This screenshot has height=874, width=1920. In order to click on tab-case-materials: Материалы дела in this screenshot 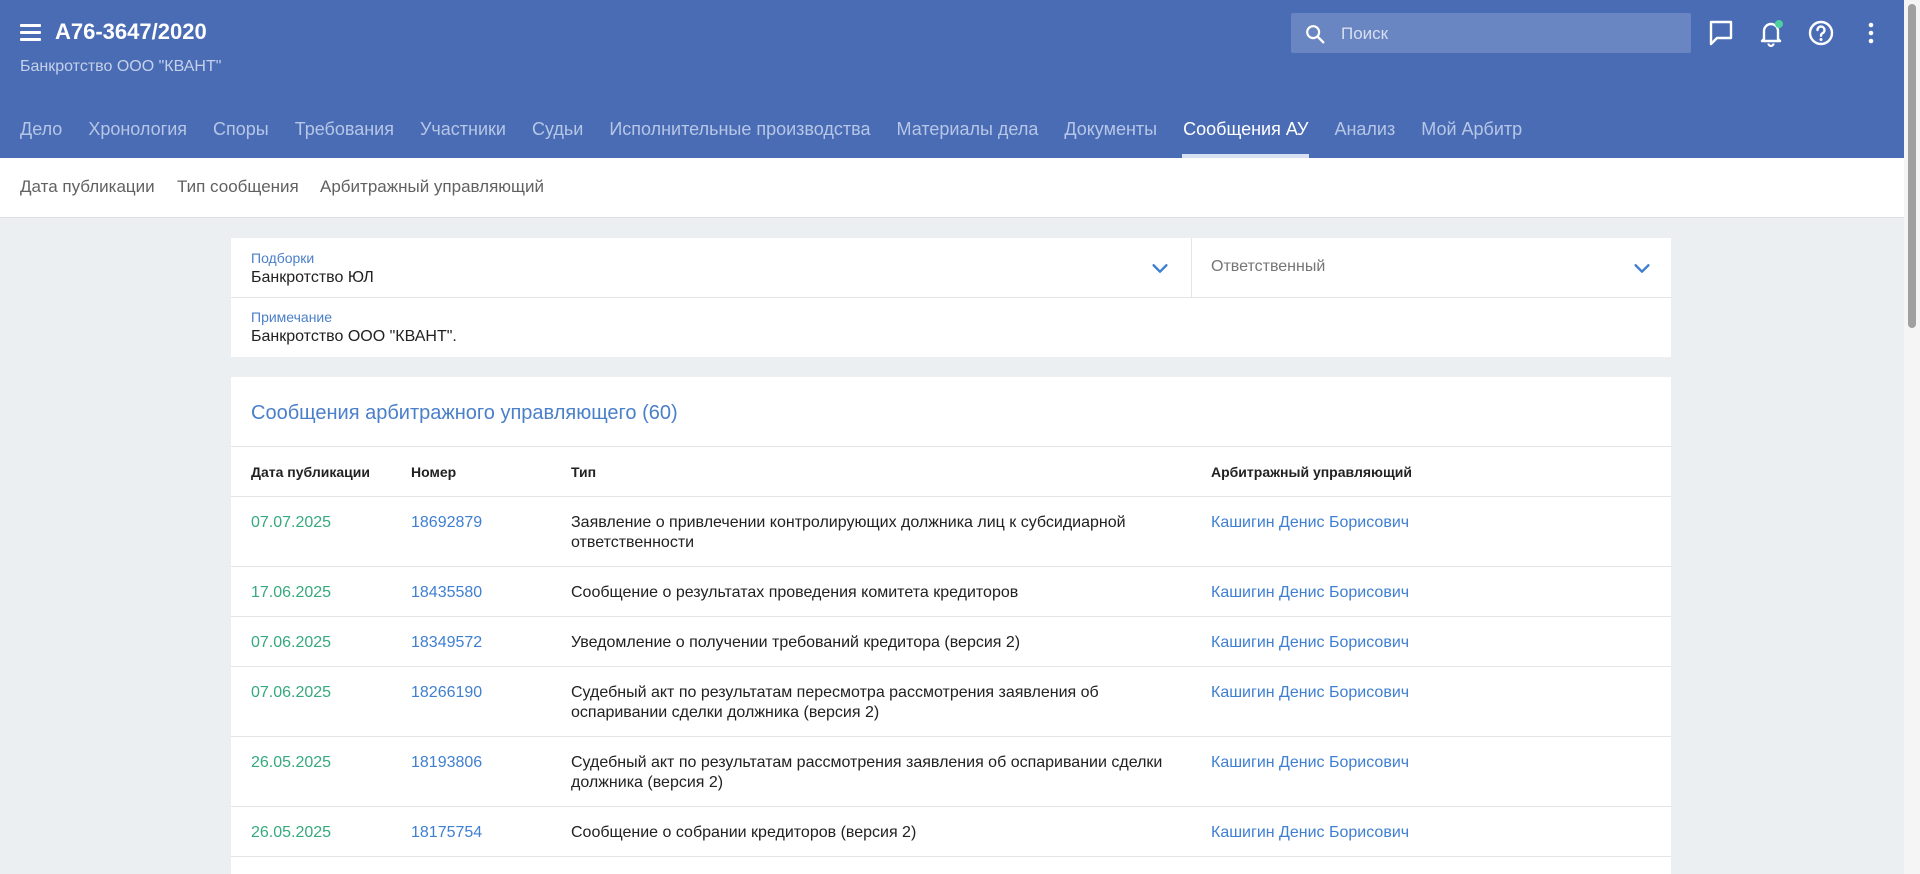, I will do `click(968, 136)`.